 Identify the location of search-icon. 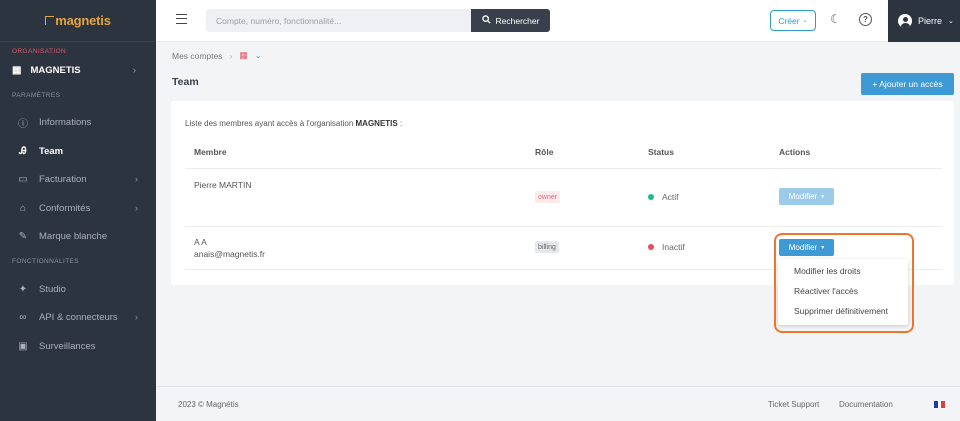
(486, 20).